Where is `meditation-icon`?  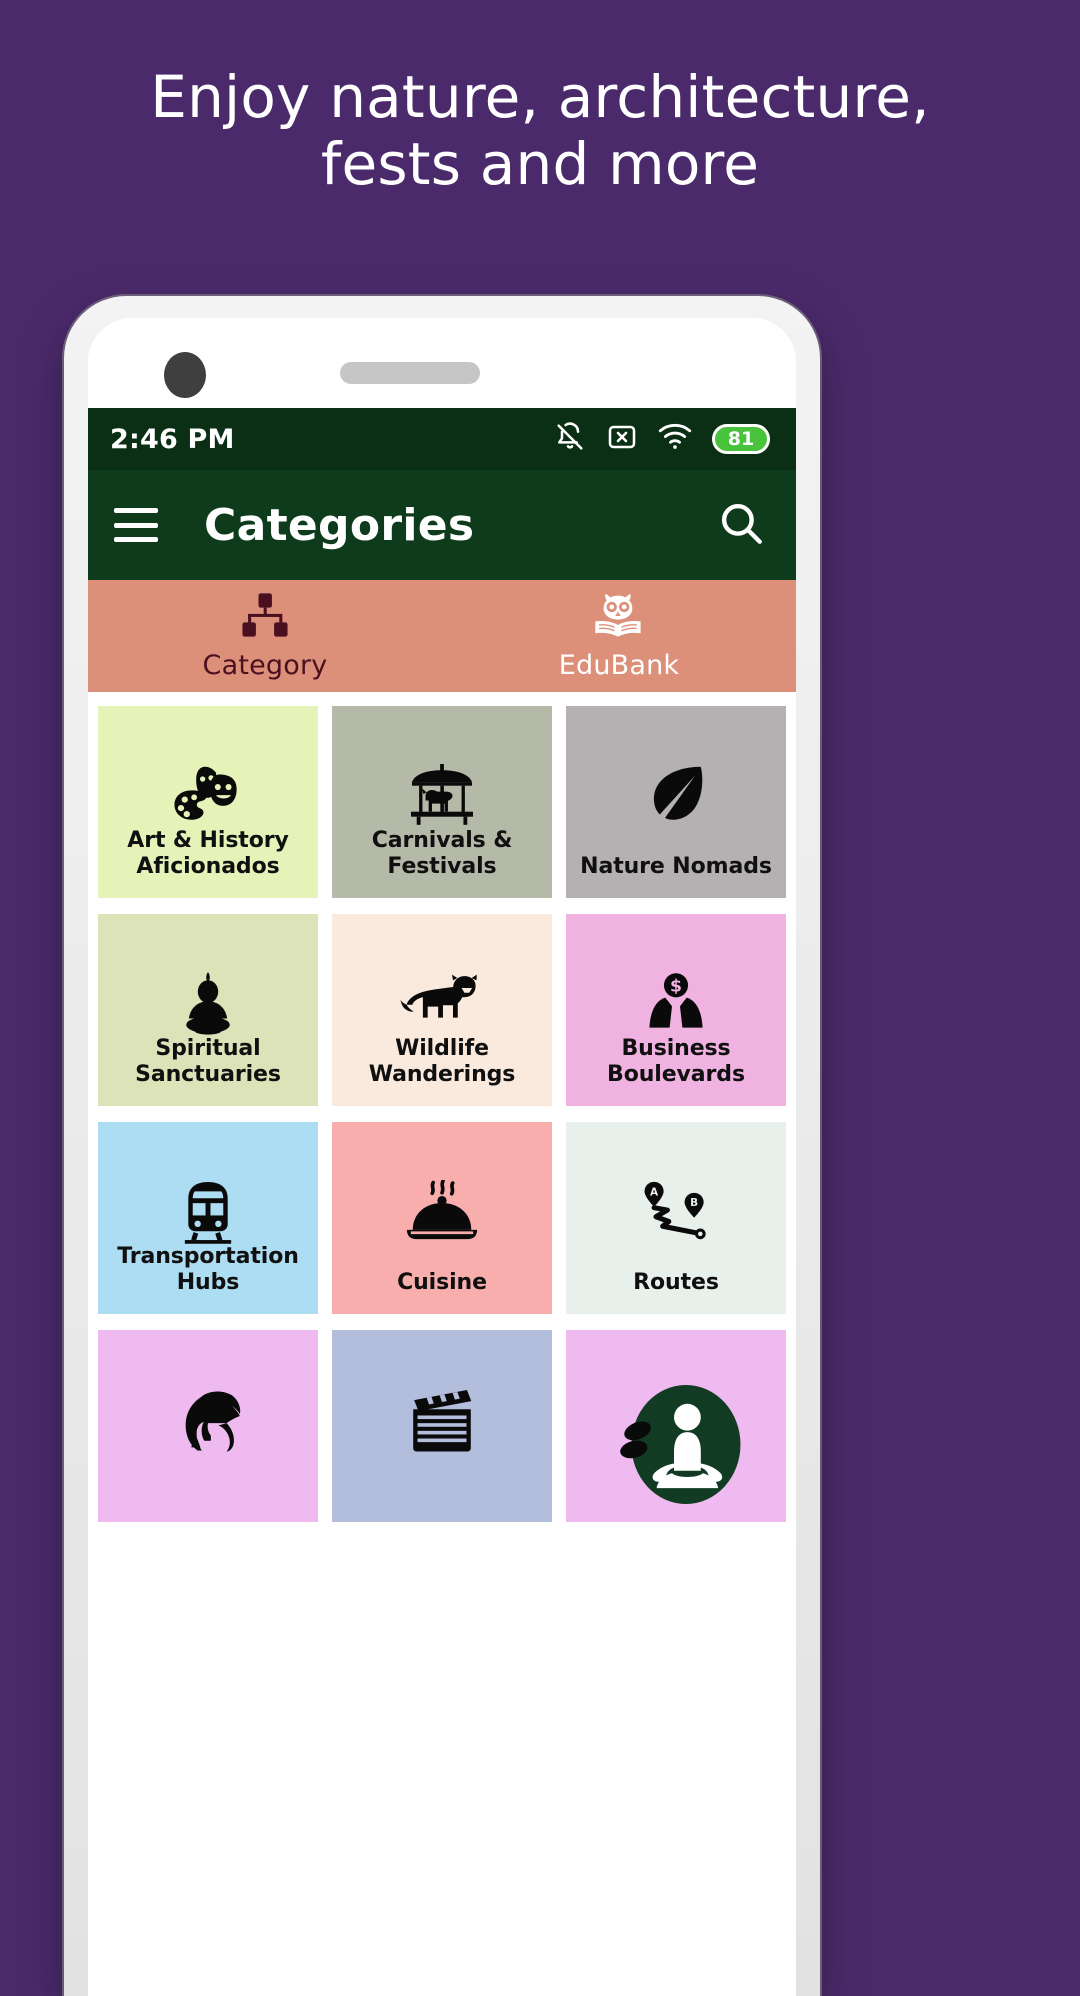 meditation-icon is located at coordinates (676, 1442).